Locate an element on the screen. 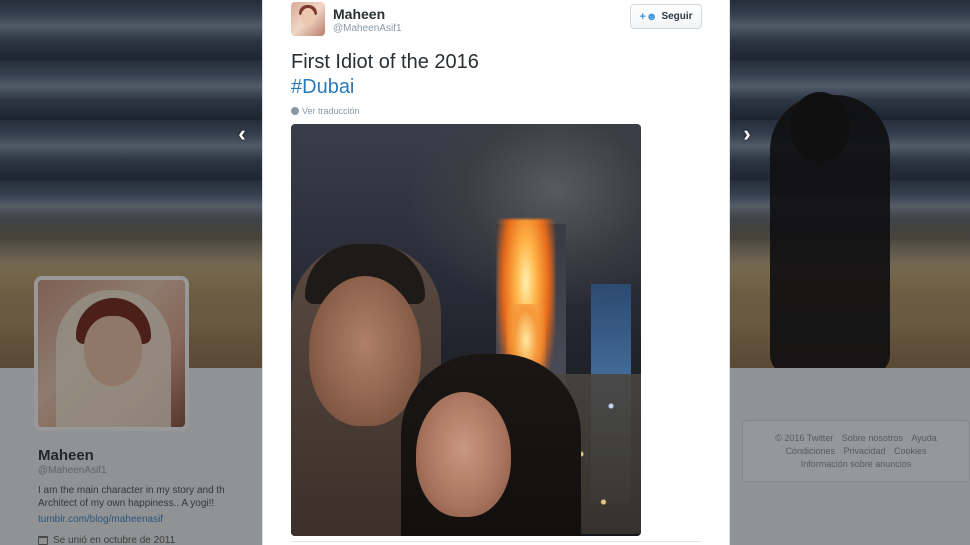 Image resolution: width=970 pixels, height=545 pixels. follow-button: +☻ Seguir is located at coordinates (666, 16).